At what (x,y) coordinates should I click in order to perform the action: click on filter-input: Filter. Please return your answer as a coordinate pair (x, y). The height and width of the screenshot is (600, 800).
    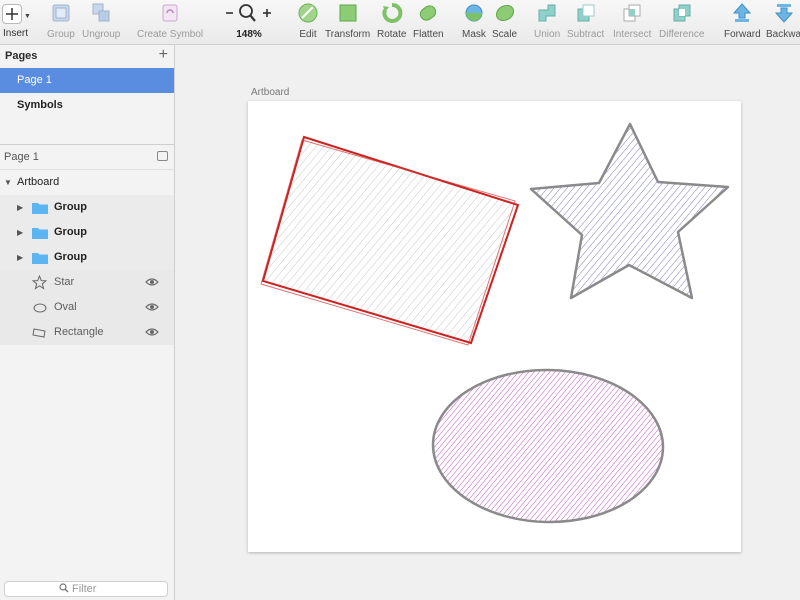
    Looking at the image, I should click on (86, 589).